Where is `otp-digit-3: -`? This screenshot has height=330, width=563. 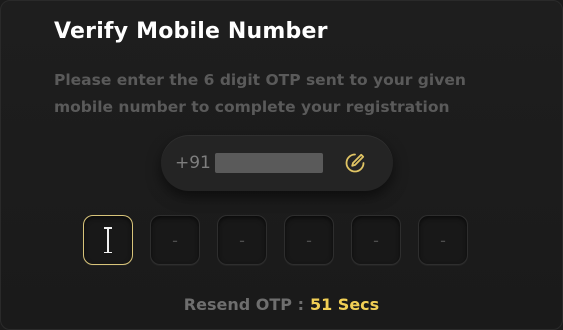 otp-digit-3: - is located at coordinates (242, 240).